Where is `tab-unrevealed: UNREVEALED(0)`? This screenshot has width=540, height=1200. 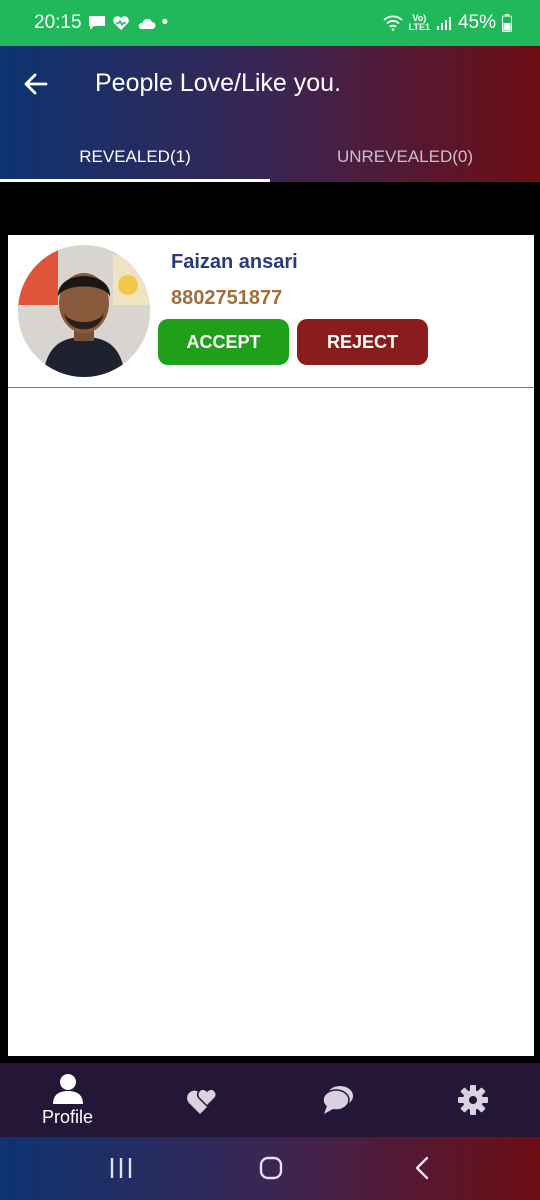
tab-unrevealed: UNREVEALED(0) is located at coordinates (405, 157).